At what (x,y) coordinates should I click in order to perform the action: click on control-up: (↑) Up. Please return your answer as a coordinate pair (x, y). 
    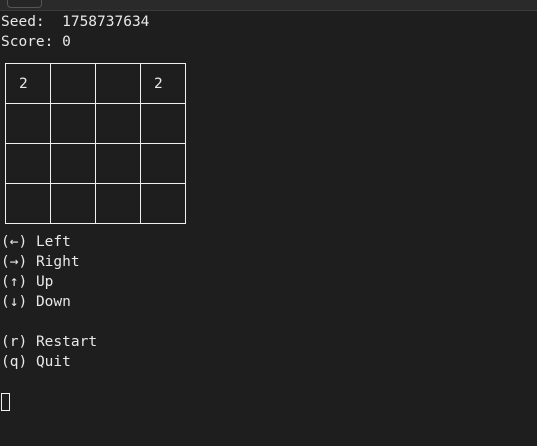
    Looking at the image, I should click on (27, 282).